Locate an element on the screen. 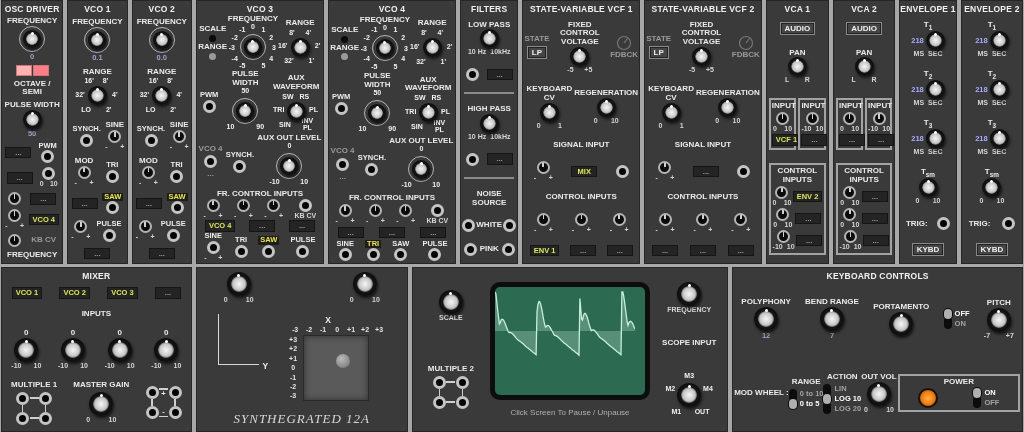  selector-dot is located at coordinates (345, 57).